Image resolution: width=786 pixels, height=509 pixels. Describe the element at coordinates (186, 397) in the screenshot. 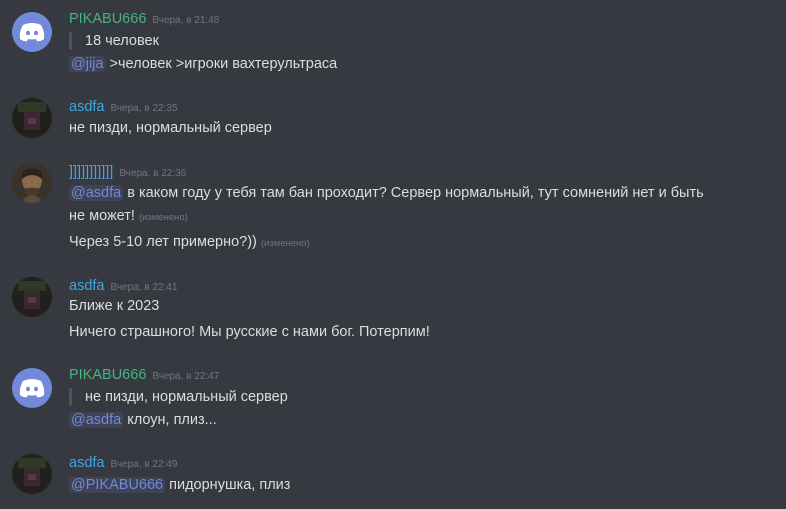

I see `quote-text: не пизди, нормальный сервер` at that location.